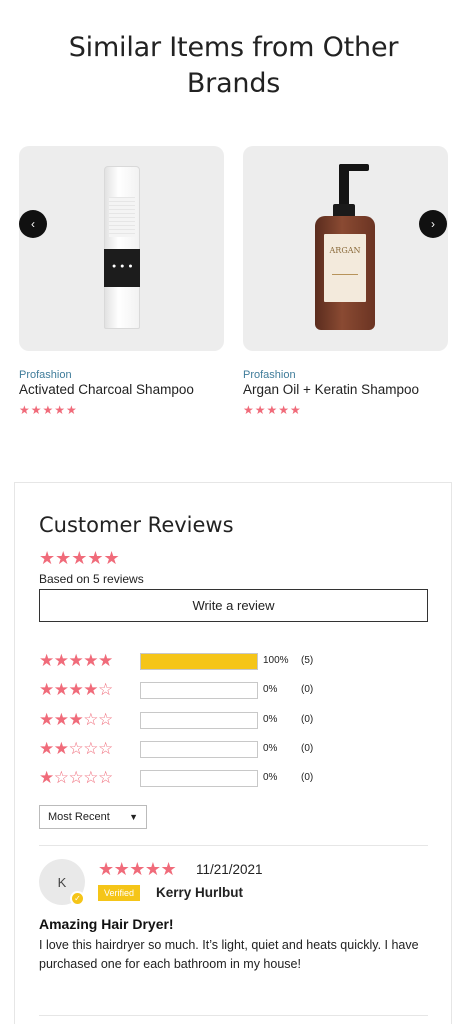 This screenshot has height=1024, width=467. Describe the element at coordinates (62, 882) in the screenshot. I see `avatar-initial: K` at that location.